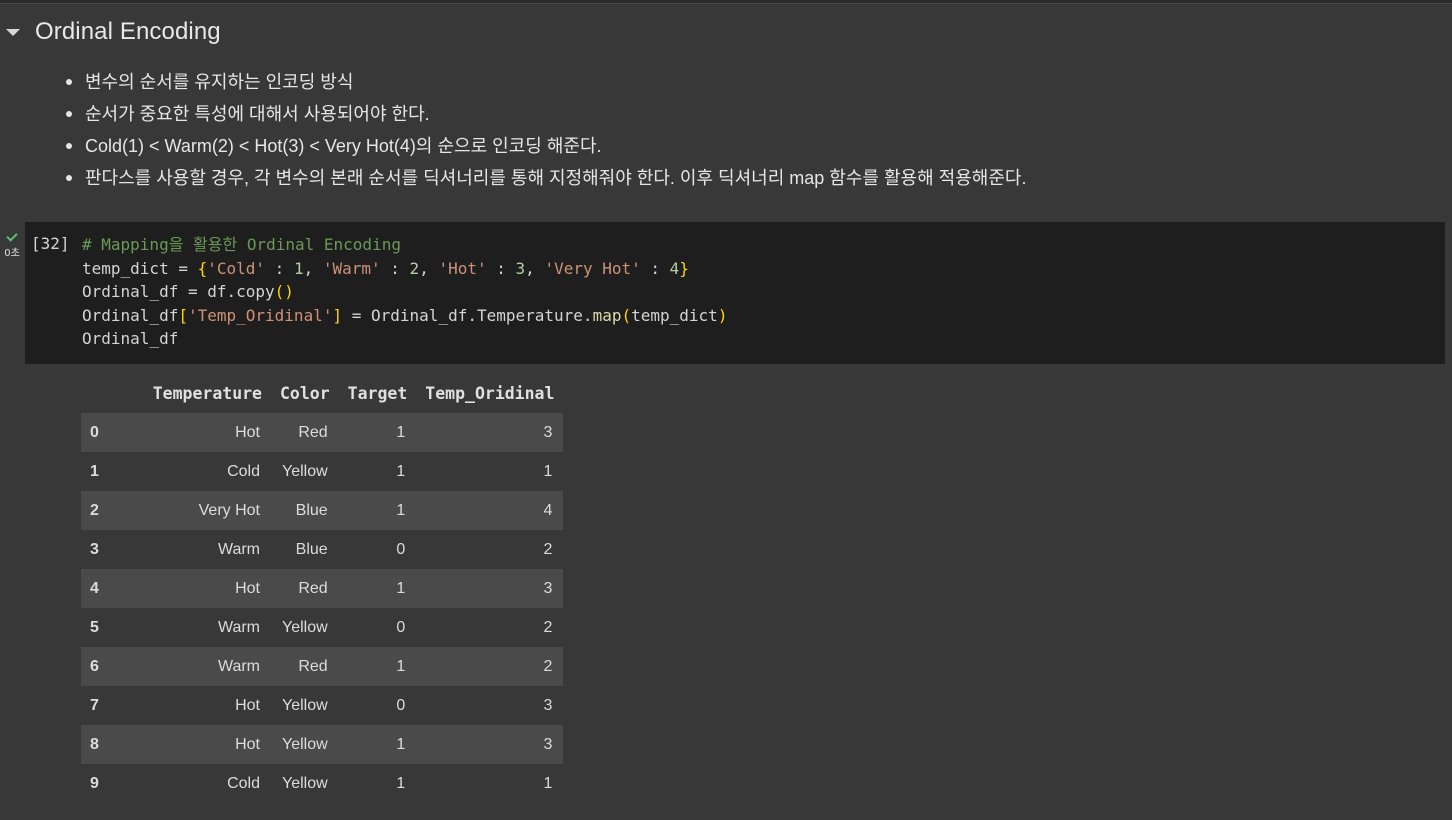 This screenshot has width=1452, height=820. What do you see at coordinates (12, 244) in the screenshot?
I see `cell-run-status: 0초` at bounding box center [12, 244].